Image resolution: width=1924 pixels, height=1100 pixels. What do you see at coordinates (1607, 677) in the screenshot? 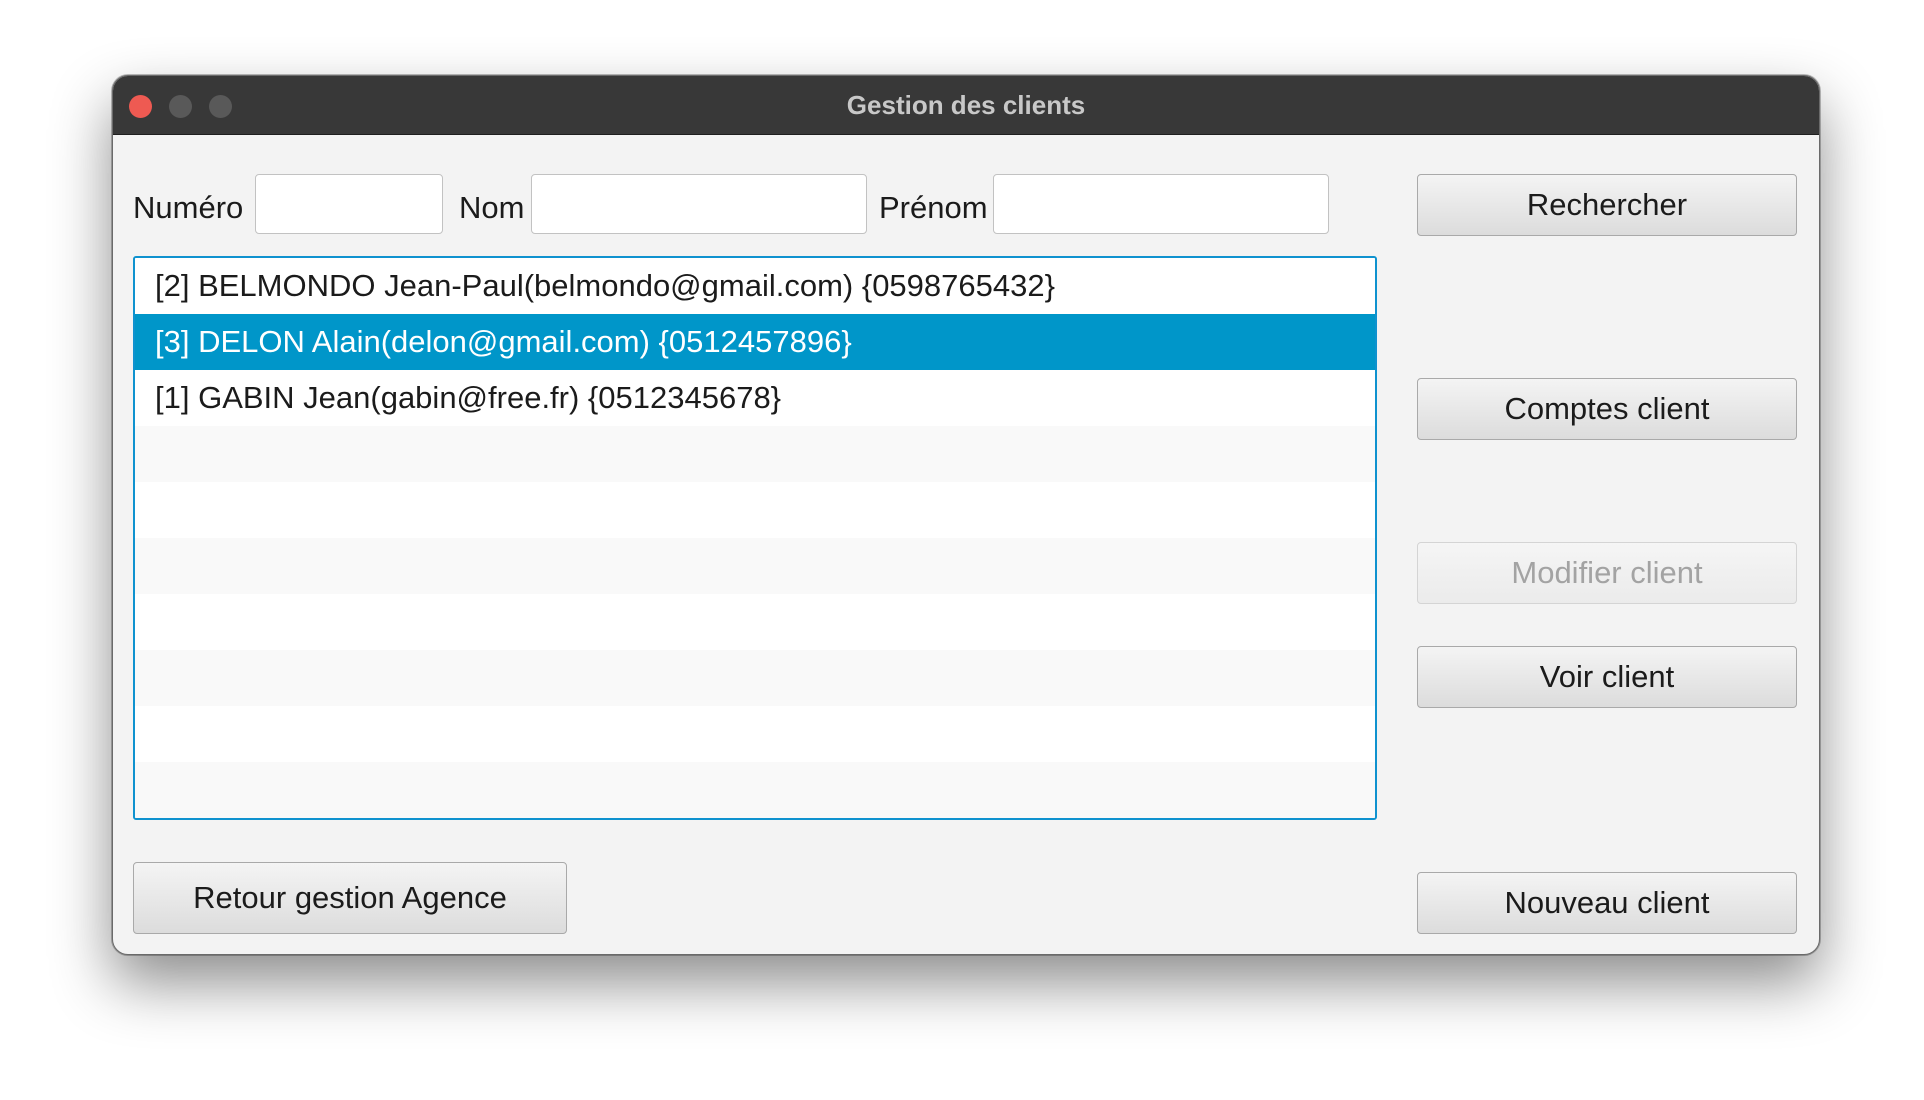
I see `voir-client-button: Voir client` at bounding box center [1607, 677].